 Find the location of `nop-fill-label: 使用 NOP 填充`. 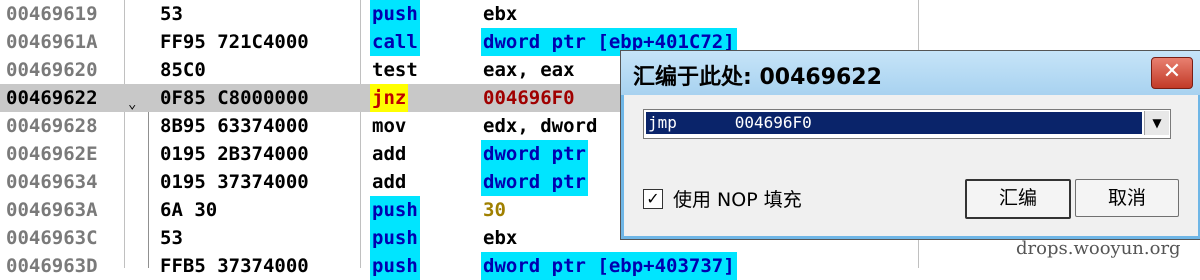

nop-fill-label: 使用 NOP 填充 is located at coordinates (737, 198).